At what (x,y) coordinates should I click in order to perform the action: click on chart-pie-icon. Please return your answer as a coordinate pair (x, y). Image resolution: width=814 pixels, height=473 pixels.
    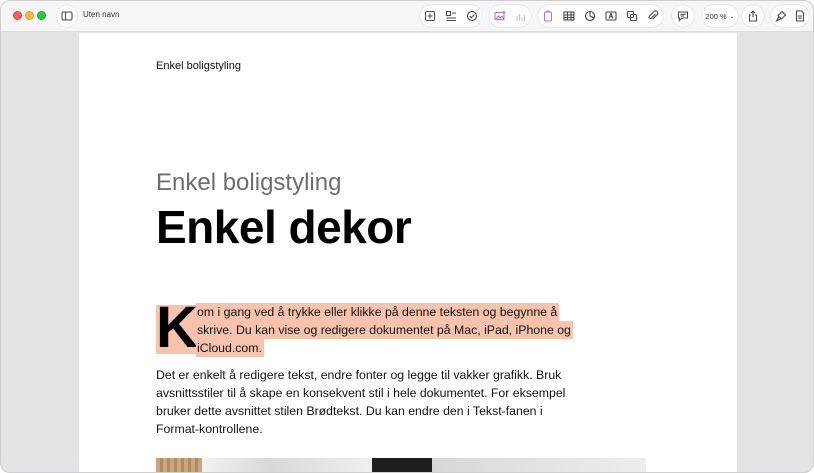
    Looking at the image, I should click on (590, 16).